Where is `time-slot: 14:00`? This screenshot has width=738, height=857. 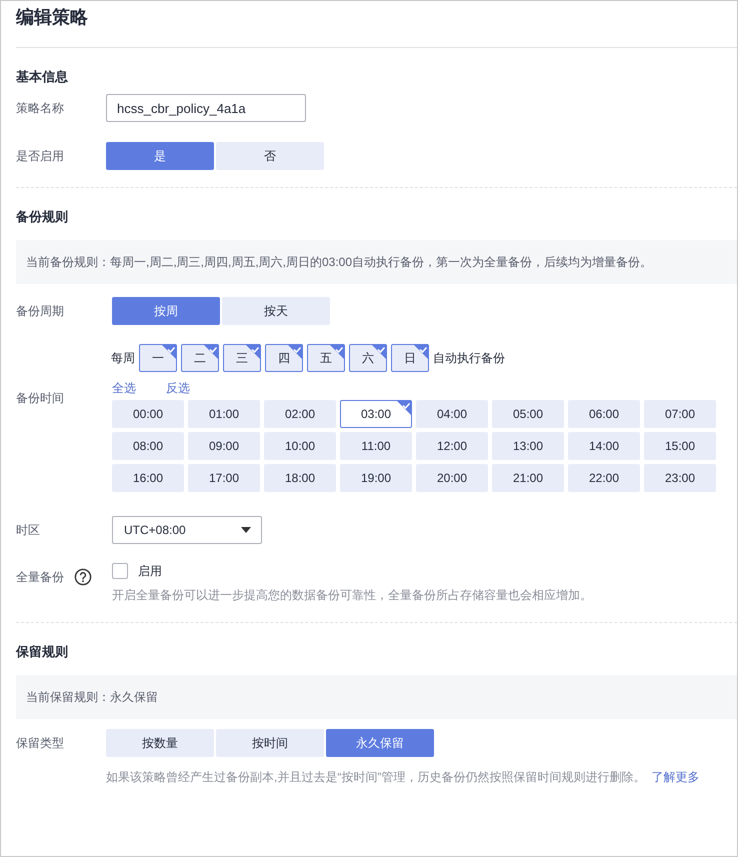
time-slot: 14:00 is located at coordinates (604, 446).